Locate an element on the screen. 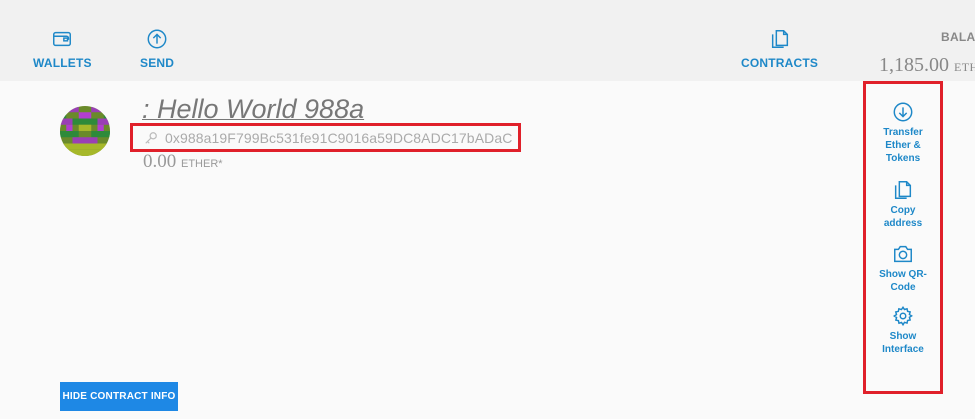 The image size is (975, 419). account-balance-value: 0.00 is located at coordinates (160, 161).